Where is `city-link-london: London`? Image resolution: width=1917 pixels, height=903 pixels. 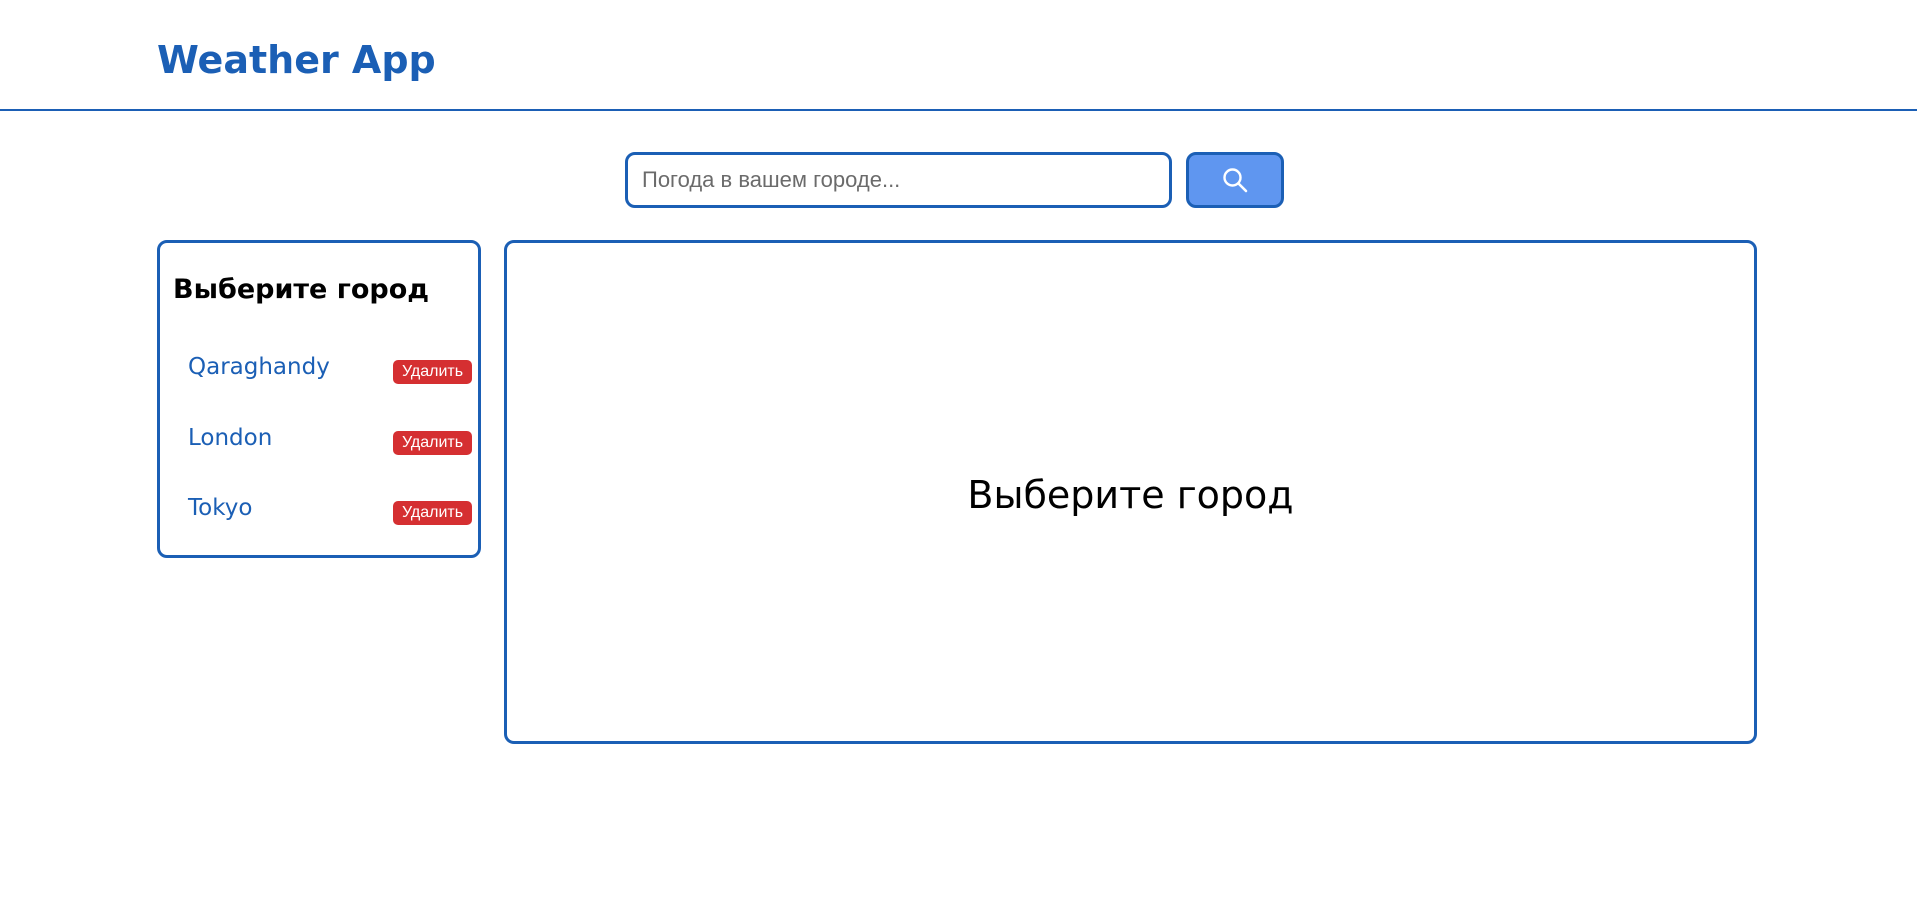 city-link-london: London is located at coordinates (230, 438).